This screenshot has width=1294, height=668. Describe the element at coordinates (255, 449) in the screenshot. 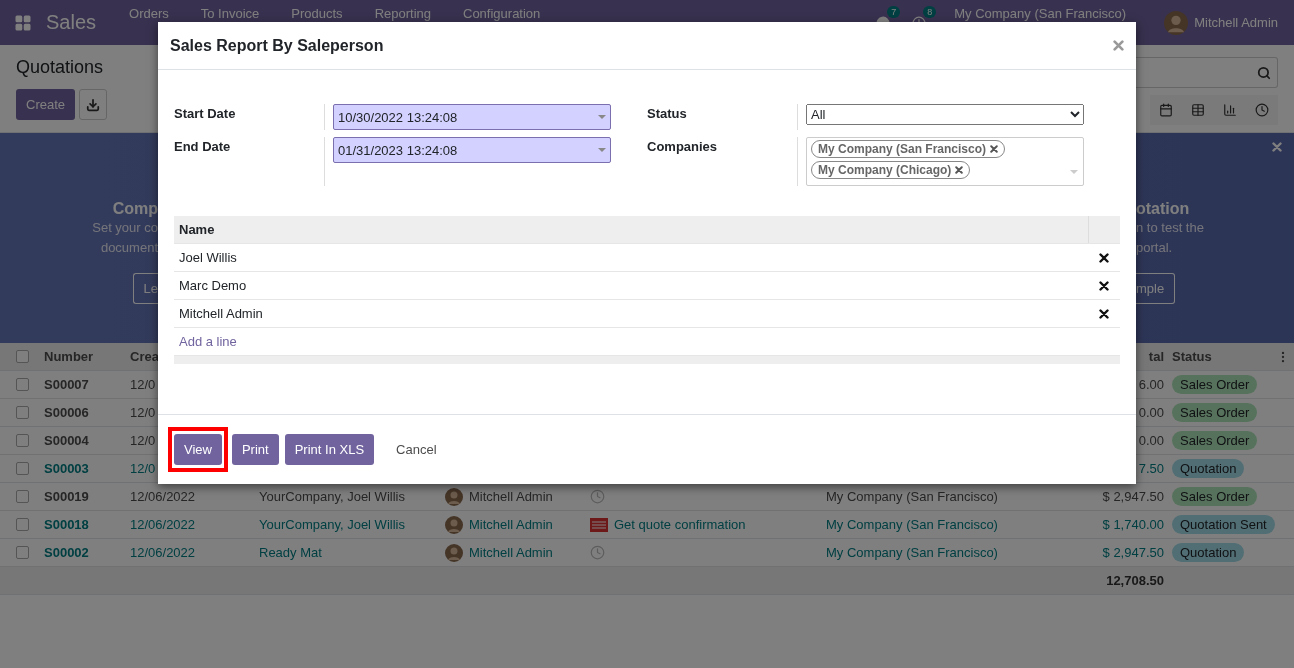

I see `dialog-button: Print` at that location.